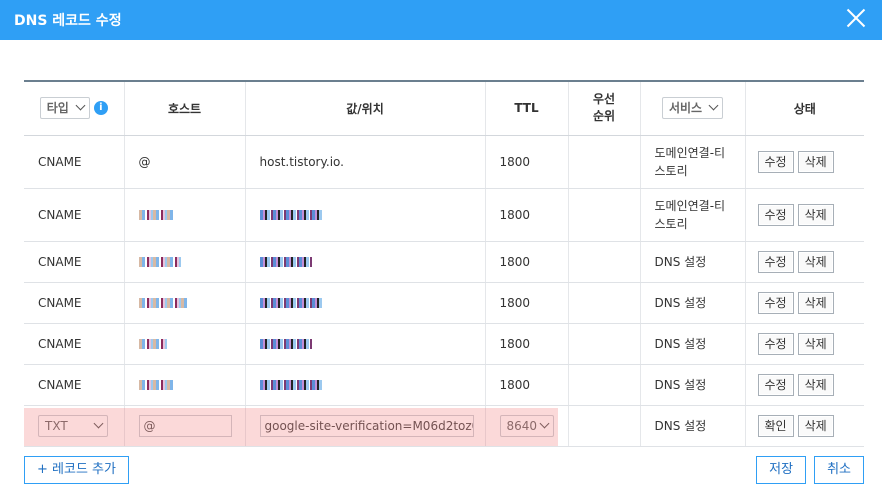  I want to click on close-icon, so click(856, 18).